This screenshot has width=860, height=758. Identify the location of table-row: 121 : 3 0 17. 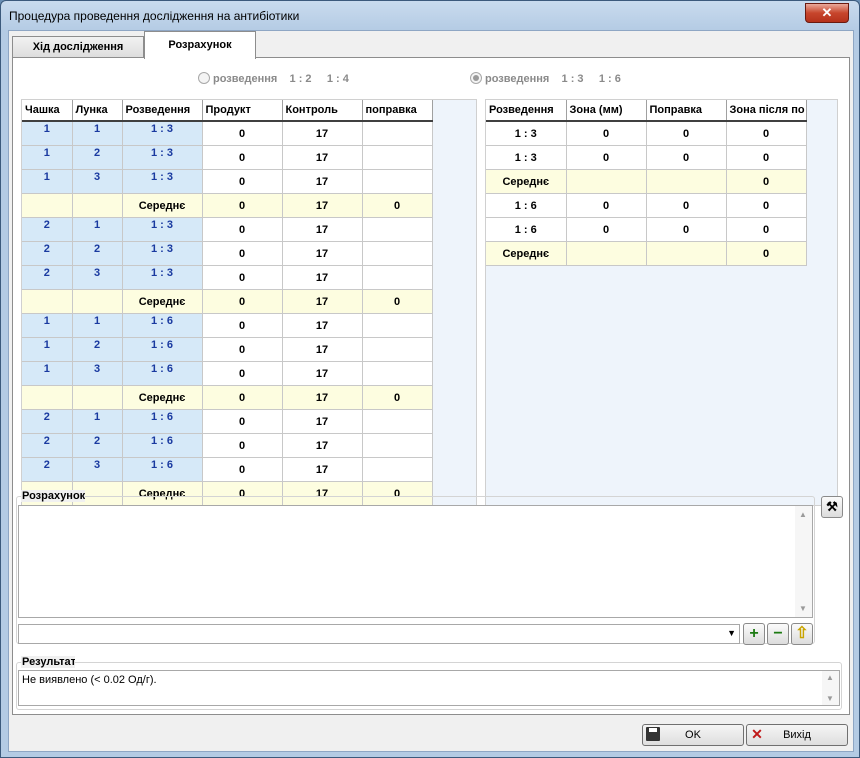
(227, 157).